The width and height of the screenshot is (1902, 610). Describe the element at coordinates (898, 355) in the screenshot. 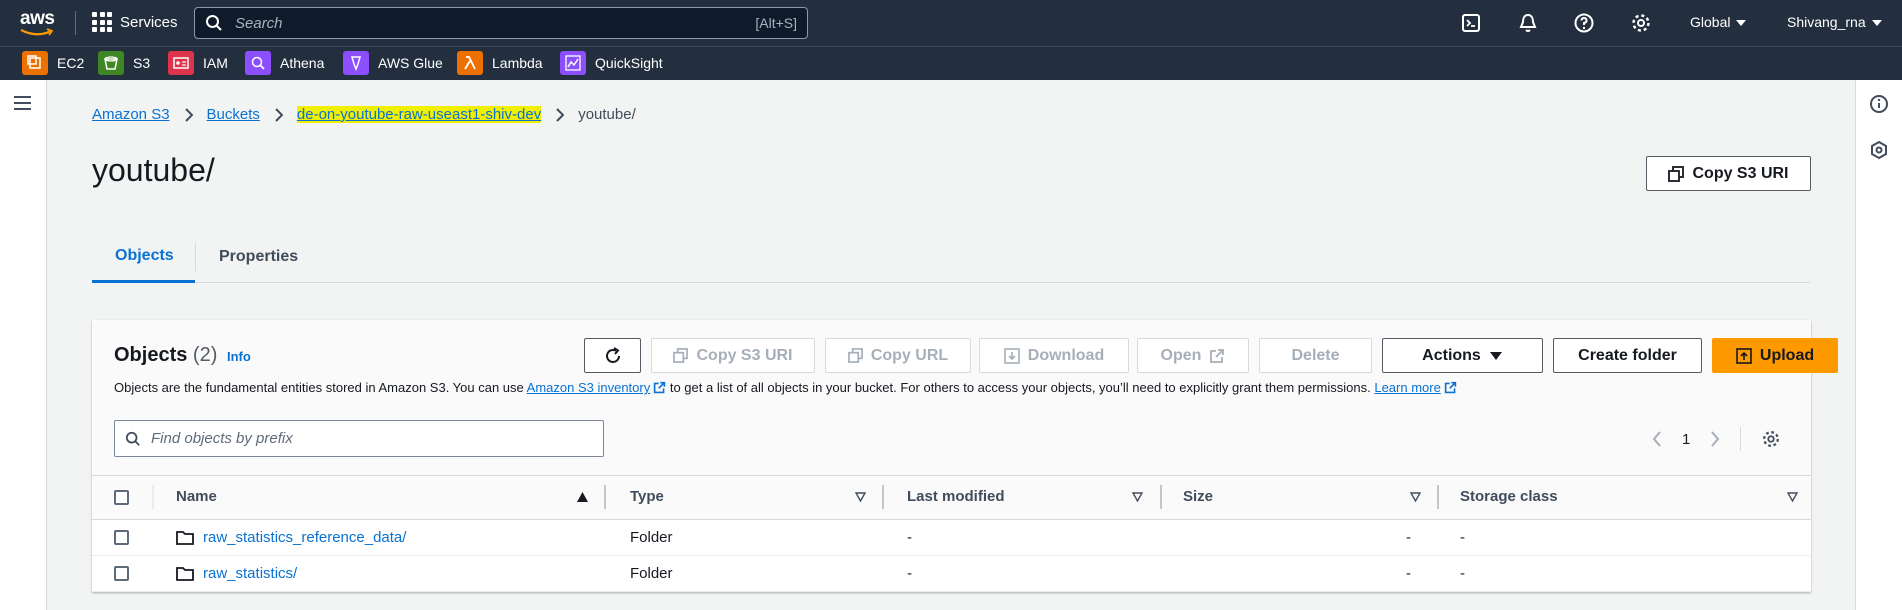

I see `copy-url-button: Copy URL` at that location.